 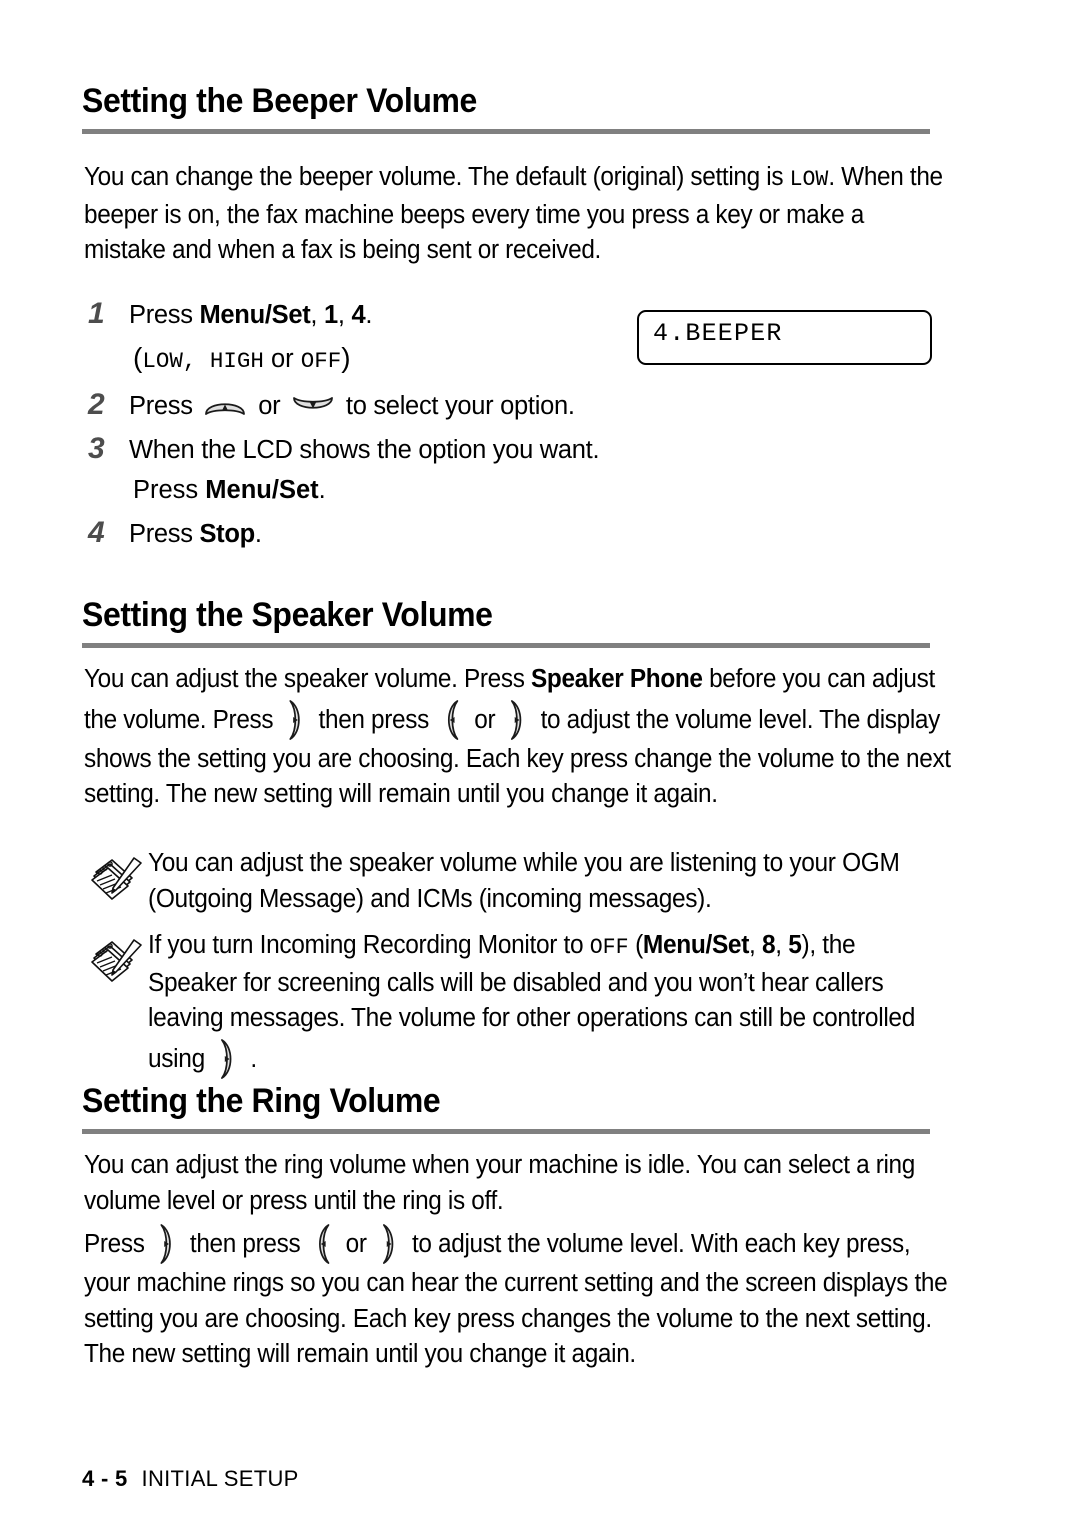 What do you see at coordinates (784, 337) in the screenshot?
I see `lcd-display-box: 4.BEEPER` at bounding box center [784, 337].